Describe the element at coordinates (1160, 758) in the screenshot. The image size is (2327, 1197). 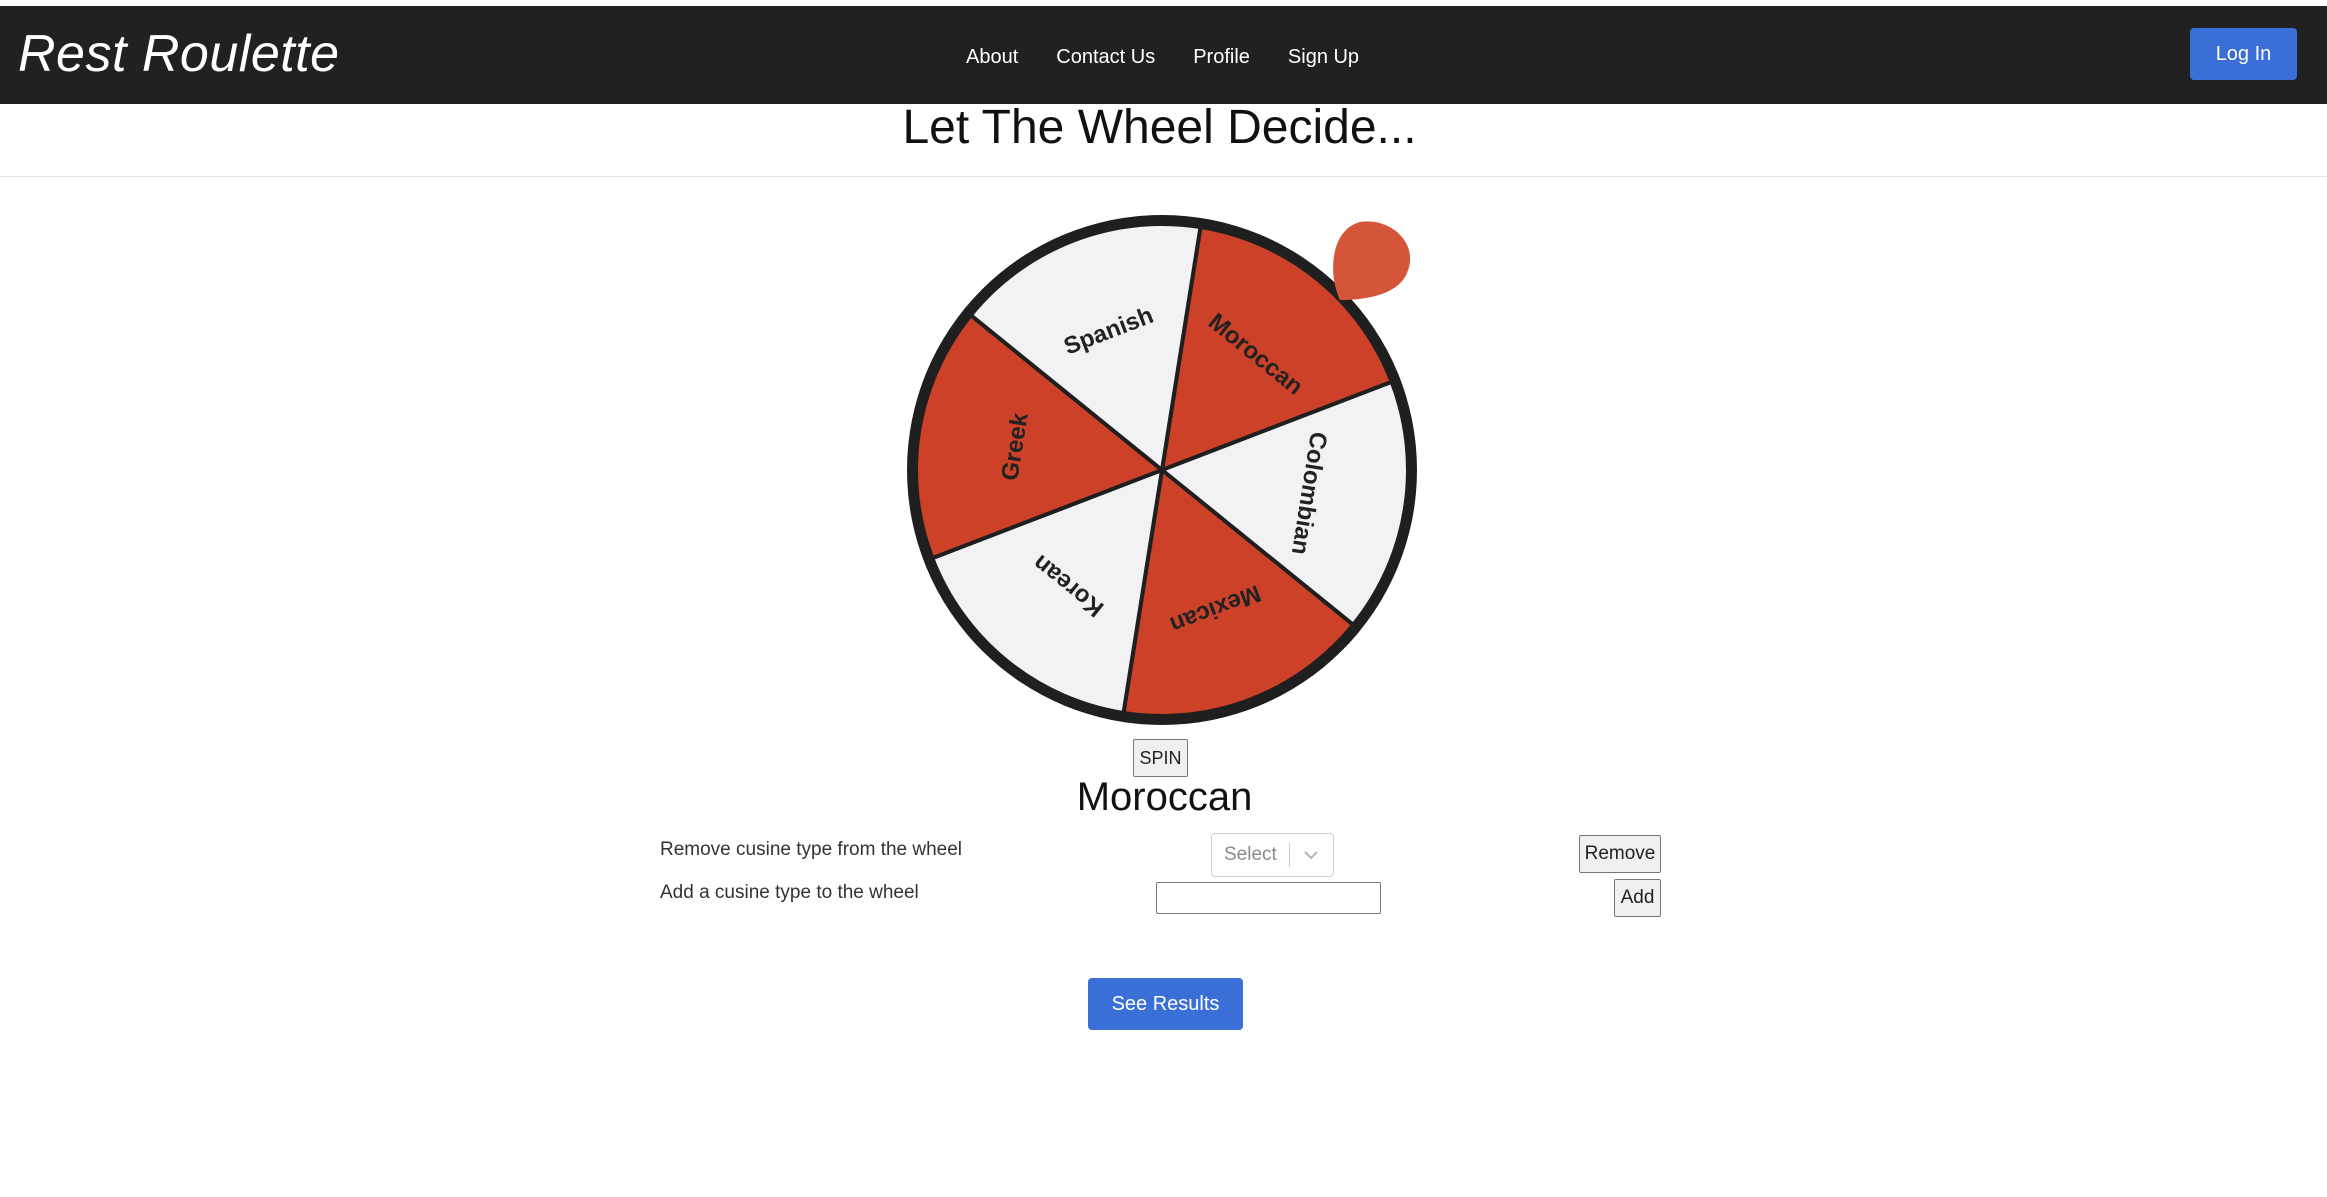
I see `spin-button: SPIN` at that location.